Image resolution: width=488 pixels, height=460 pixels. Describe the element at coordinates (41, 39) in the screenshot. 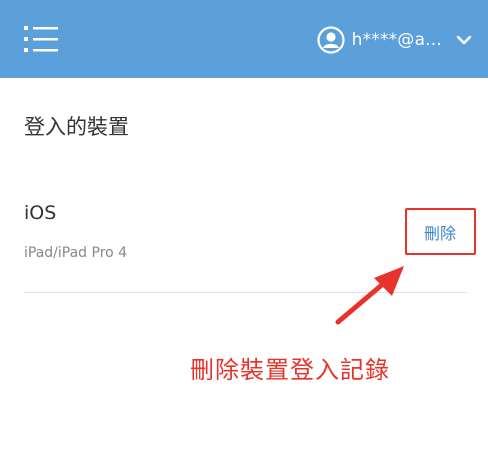

I see `menu-icon` at that location.